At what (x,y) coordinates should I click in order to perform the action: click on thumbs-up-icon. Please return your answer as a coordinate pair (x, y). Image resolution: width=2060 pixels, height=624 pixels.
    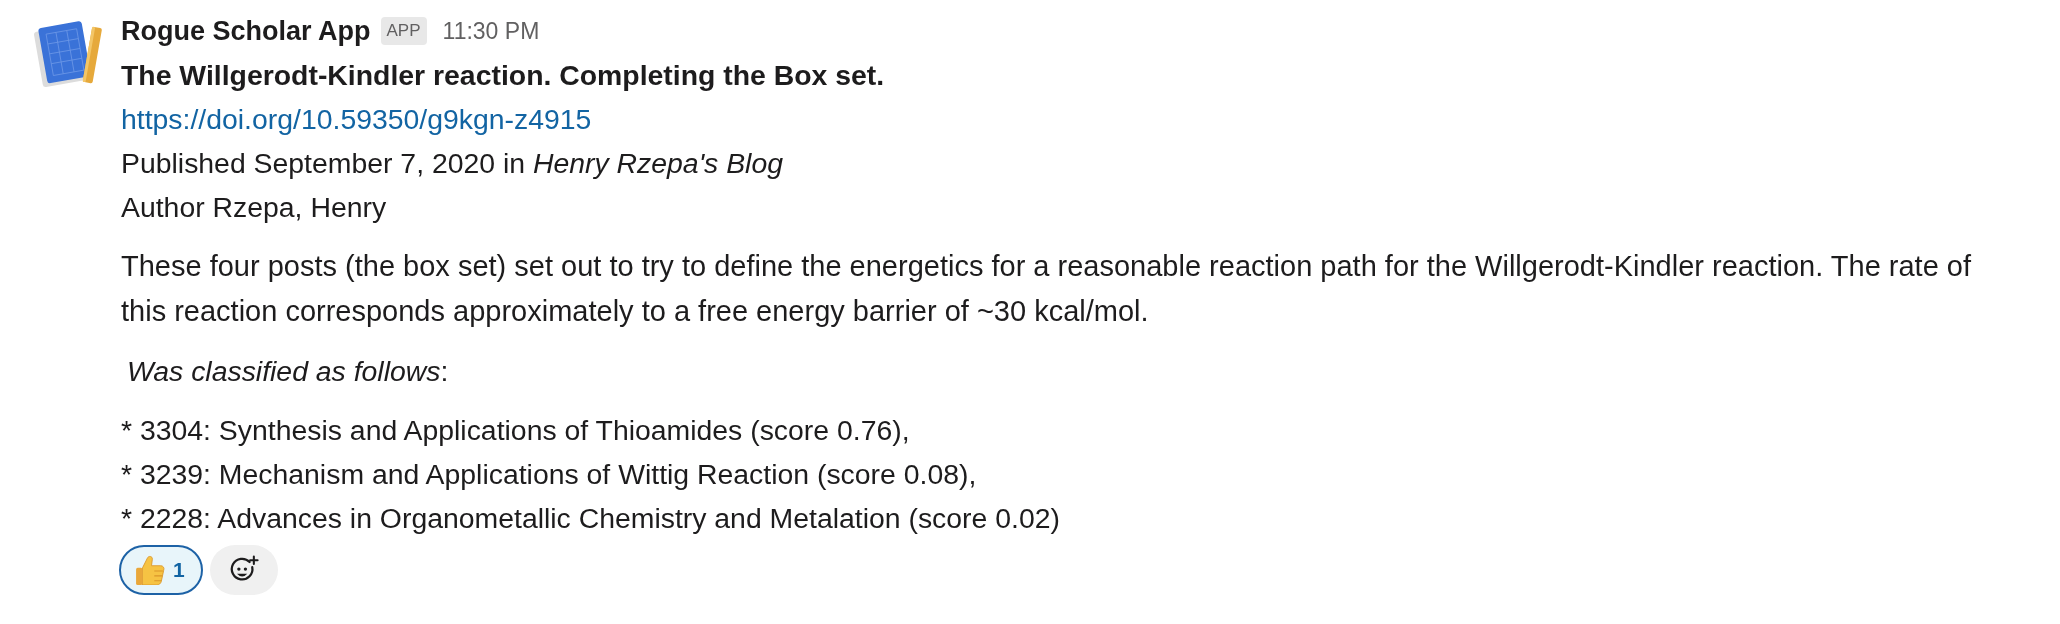
    Looking at the image, I should click on (150, 570).